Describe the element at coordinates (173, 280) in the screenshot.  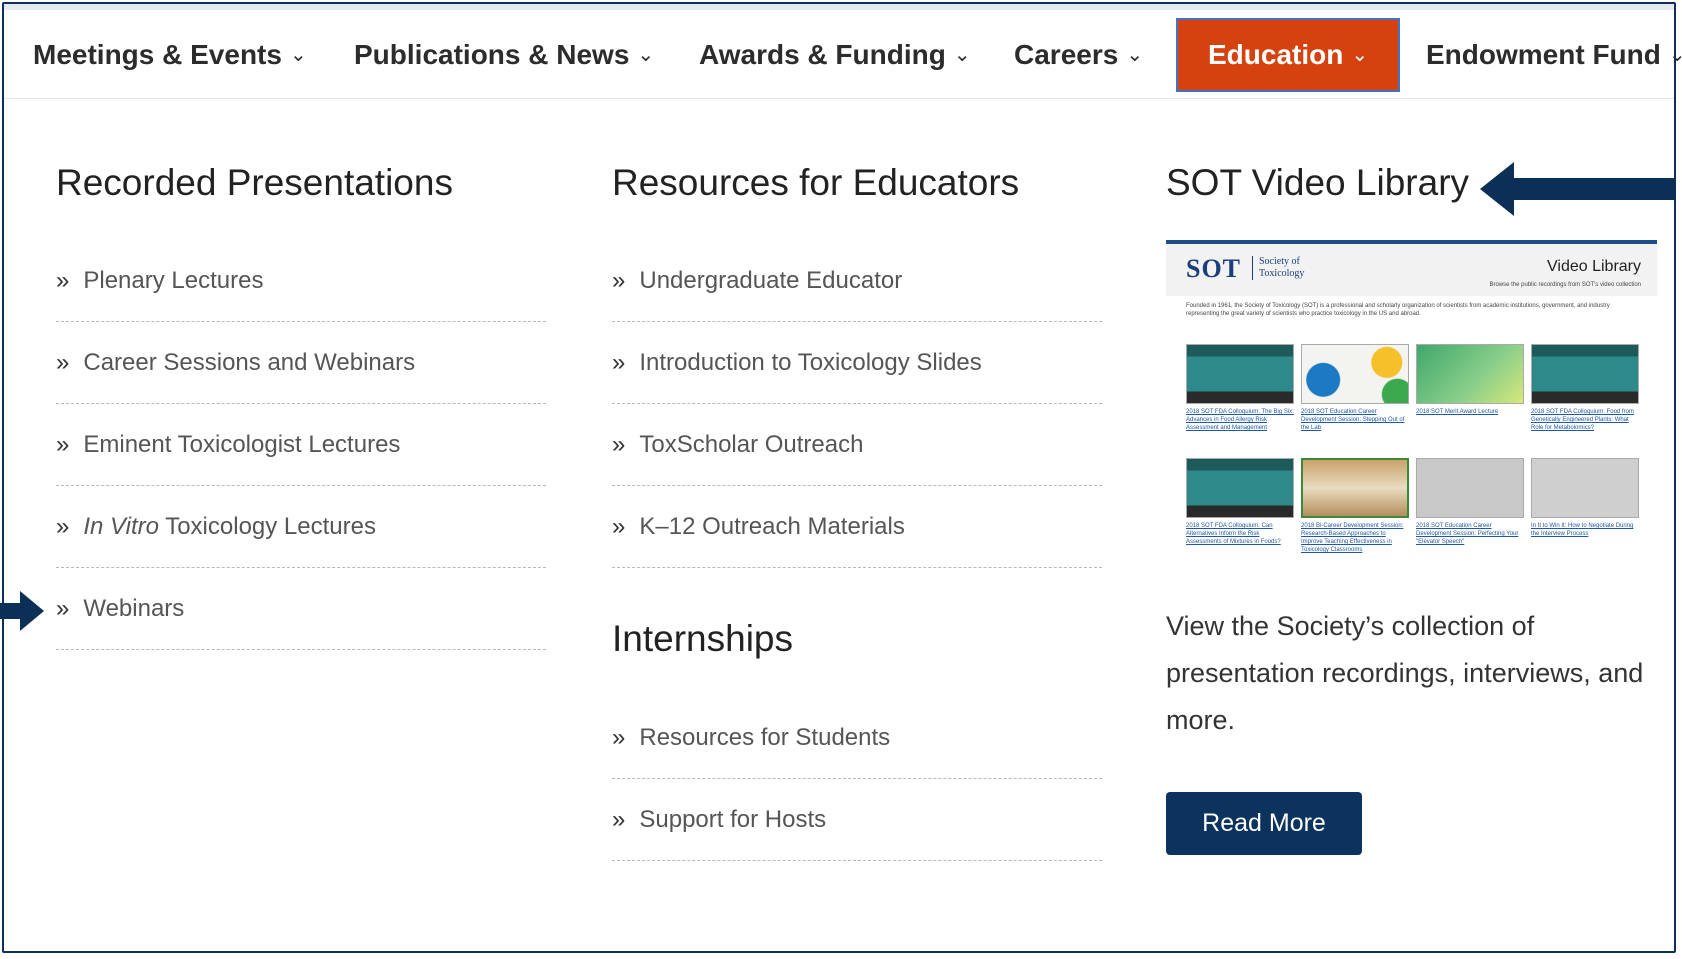
I see `link-label: Plenary Lectures` at that location.